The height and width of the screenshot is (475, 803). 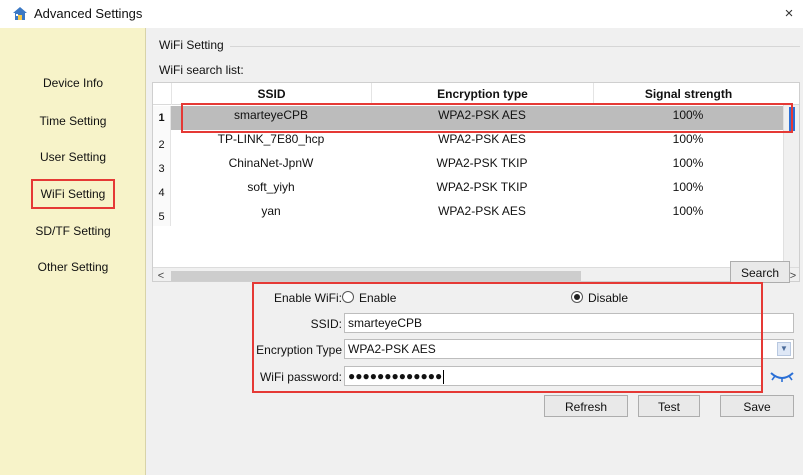 I want to click on ssid-label: SSID:, so click(x=326, y=324).